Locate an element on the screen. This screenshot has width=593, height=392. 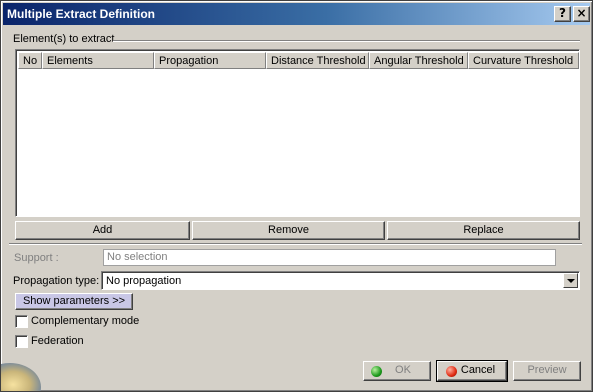
column-header-curvature-threshold: Curvature Threshold is located at coordinates (523, 60).